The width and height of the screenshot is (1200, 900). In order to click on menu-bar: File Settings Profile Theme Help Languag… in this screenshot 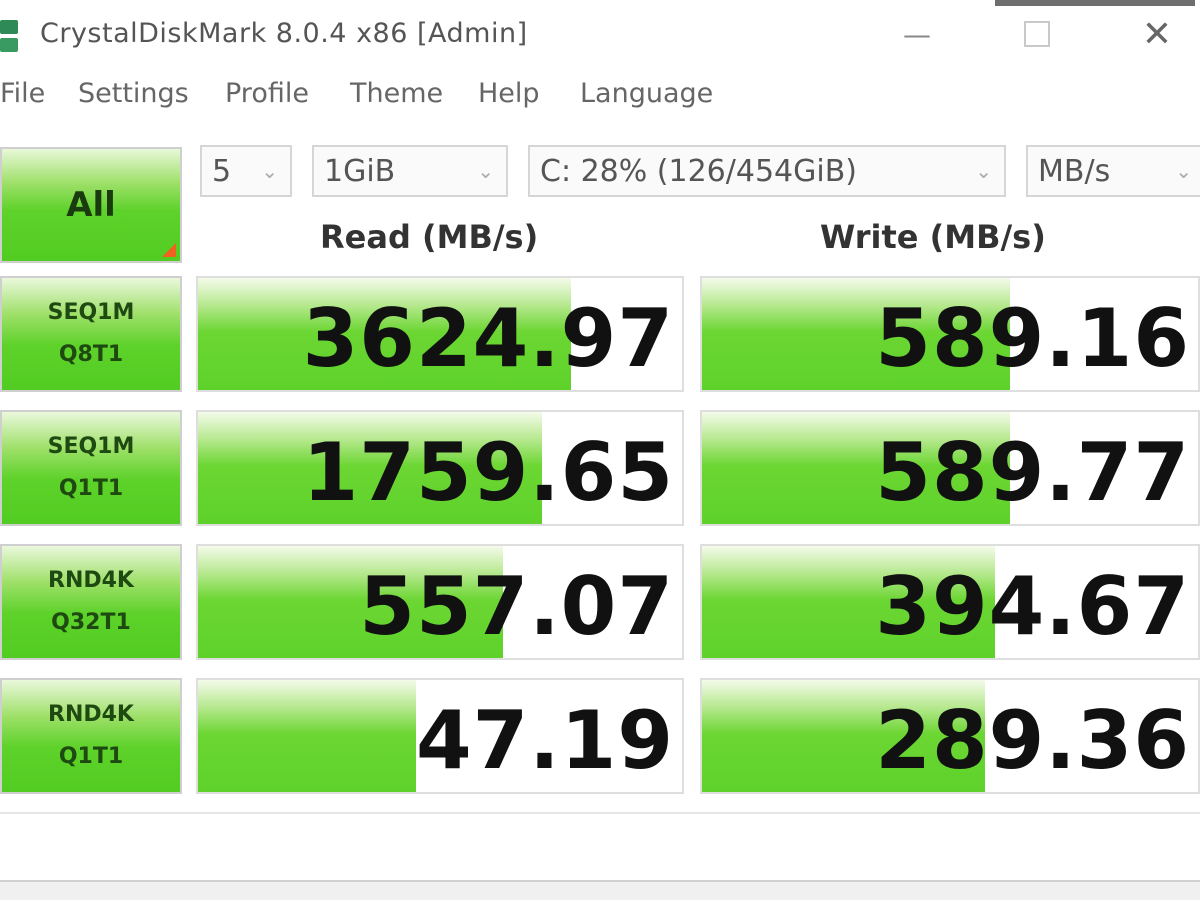, I will do `click(600, 94)`.